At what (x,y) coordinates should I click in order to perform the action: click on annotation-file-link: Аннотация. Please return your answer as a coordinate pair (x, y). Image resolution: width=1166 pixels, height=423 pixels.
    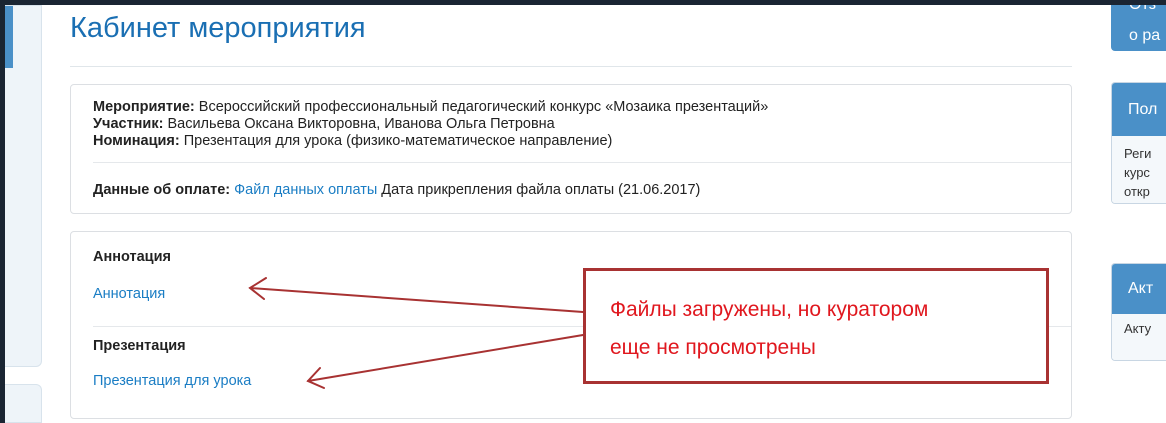
    Looking at the image, I should click on (129, 294).